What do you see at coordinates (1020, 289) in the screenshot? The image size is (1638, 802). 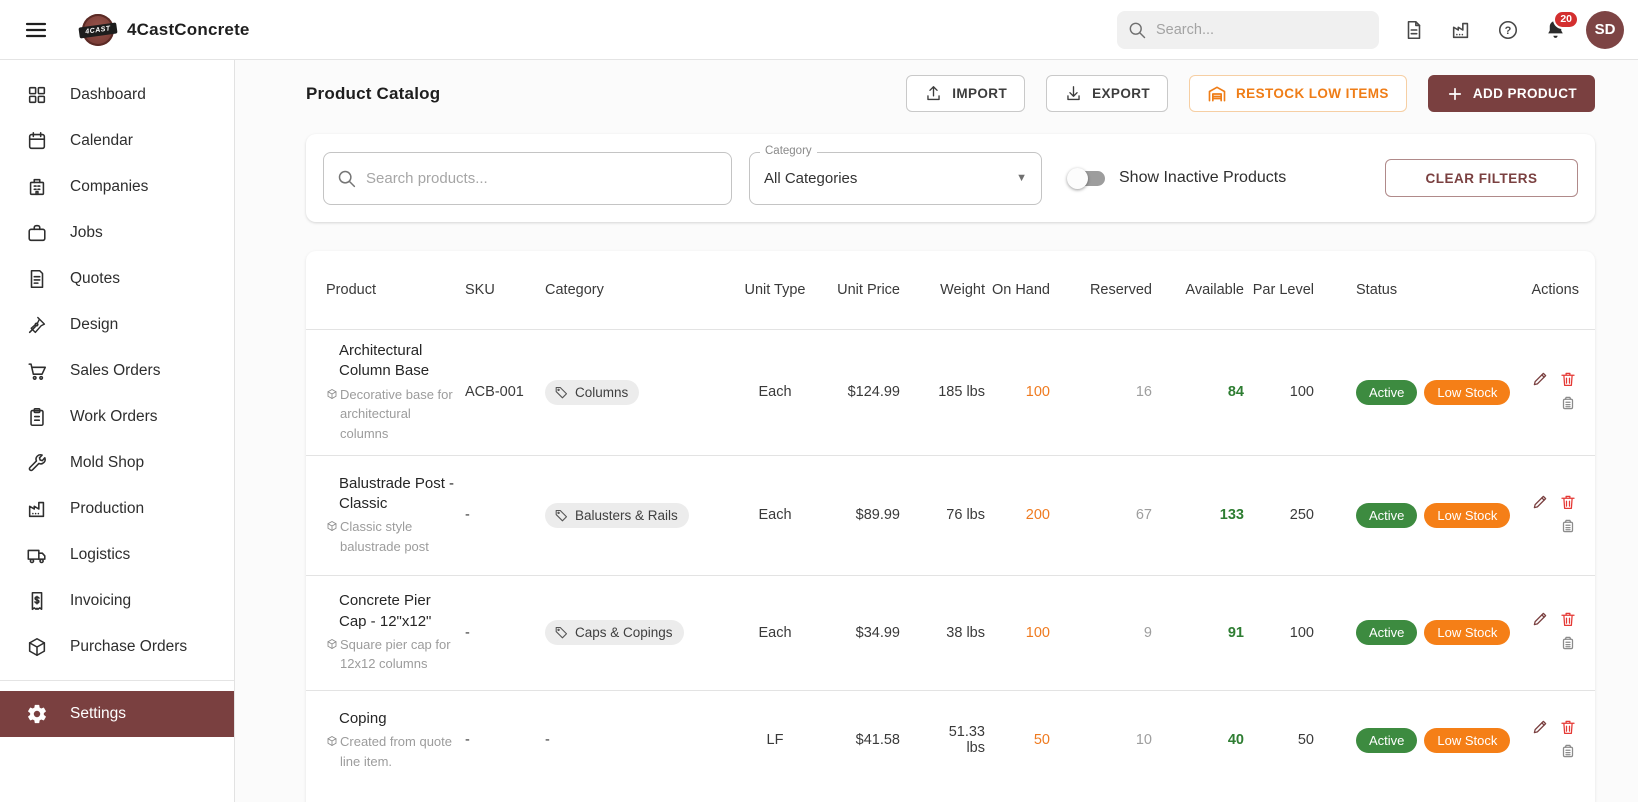 I see `column-header-on-hand: On Hand` at bounding box center [1020, 289].